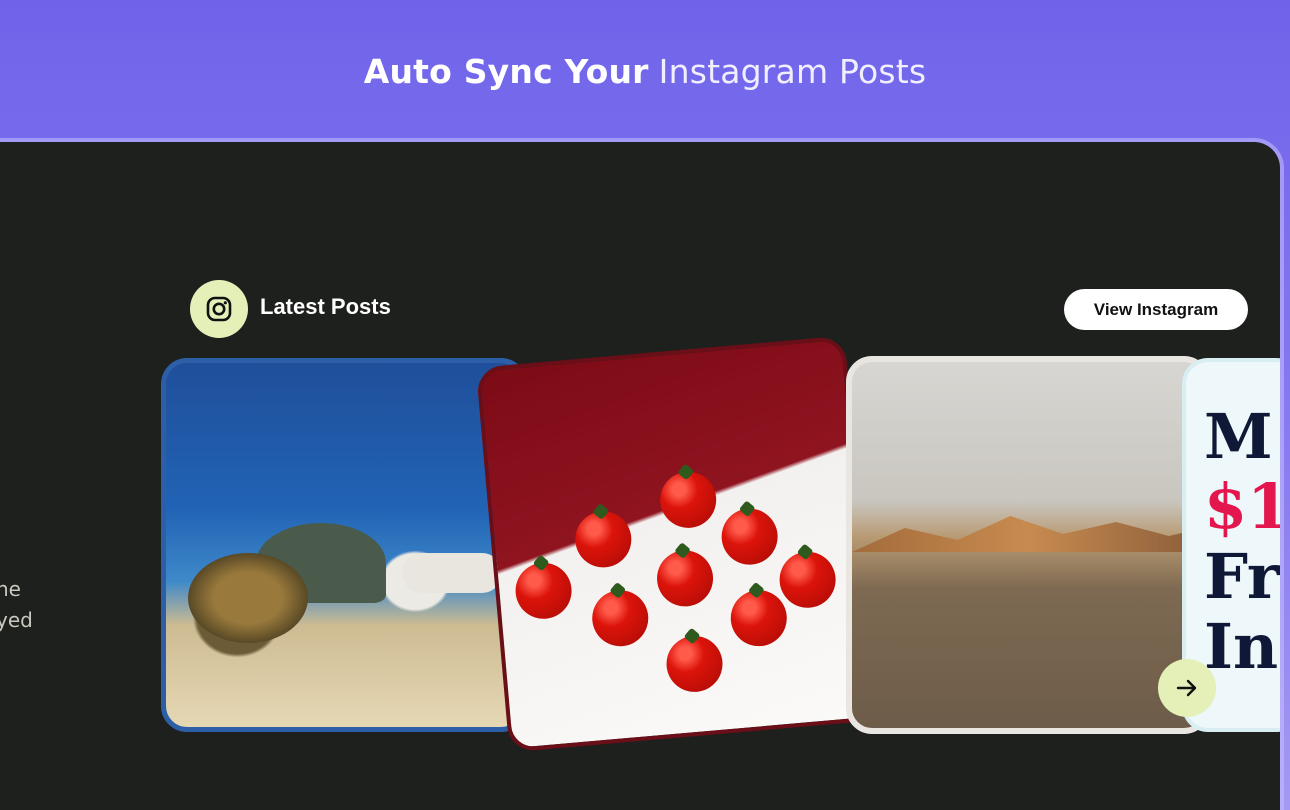 This screenshot has height=810, width=1290. Describe the element at coordinates (1242, 576) in the screenshot. I see `promo-line-3: Fr` at that location.